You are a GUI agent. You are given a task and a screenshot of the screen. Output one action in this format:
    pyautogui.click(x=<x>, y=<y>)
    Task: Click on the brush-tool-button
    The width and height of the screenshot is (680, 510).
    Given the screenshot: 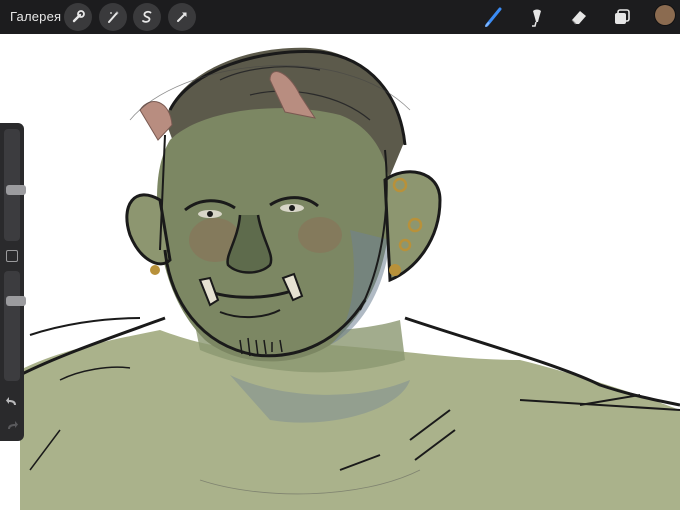 What is the action you would take?
    pyautogui.click(x=494, y=17)
    